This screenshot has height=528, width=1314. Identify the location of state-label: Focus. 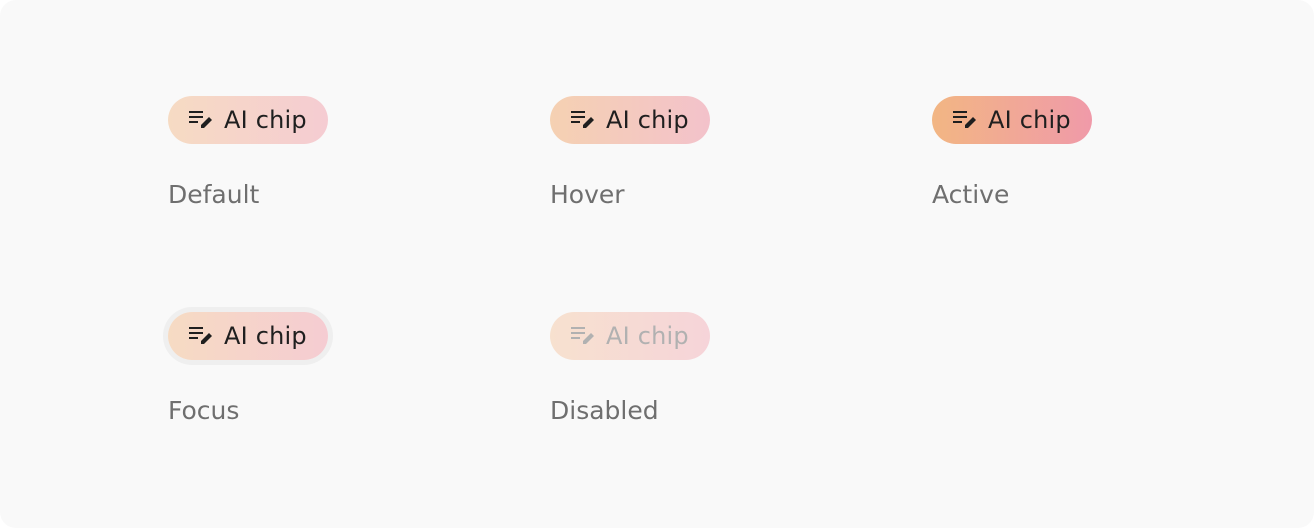
(204, 410).